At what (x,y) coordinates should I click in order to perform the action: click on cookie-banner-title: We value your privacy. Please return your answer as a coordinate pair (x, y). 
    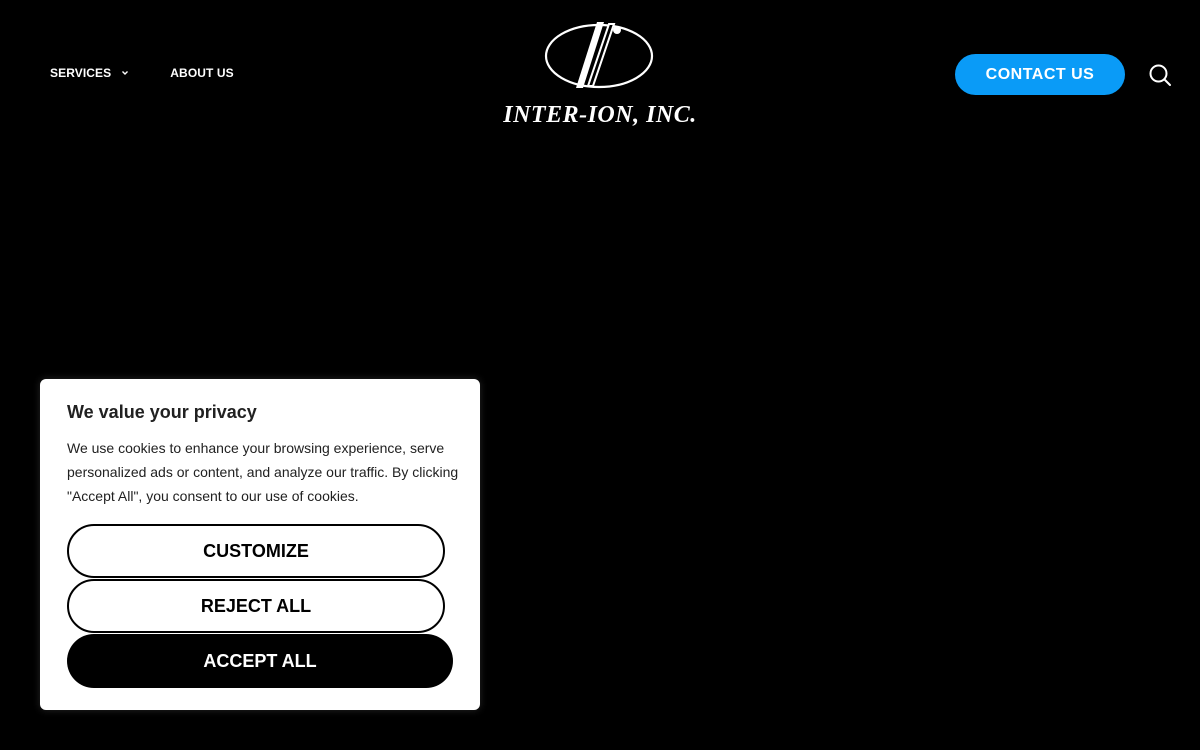
    Looking at the image, I should click on (162, 412).